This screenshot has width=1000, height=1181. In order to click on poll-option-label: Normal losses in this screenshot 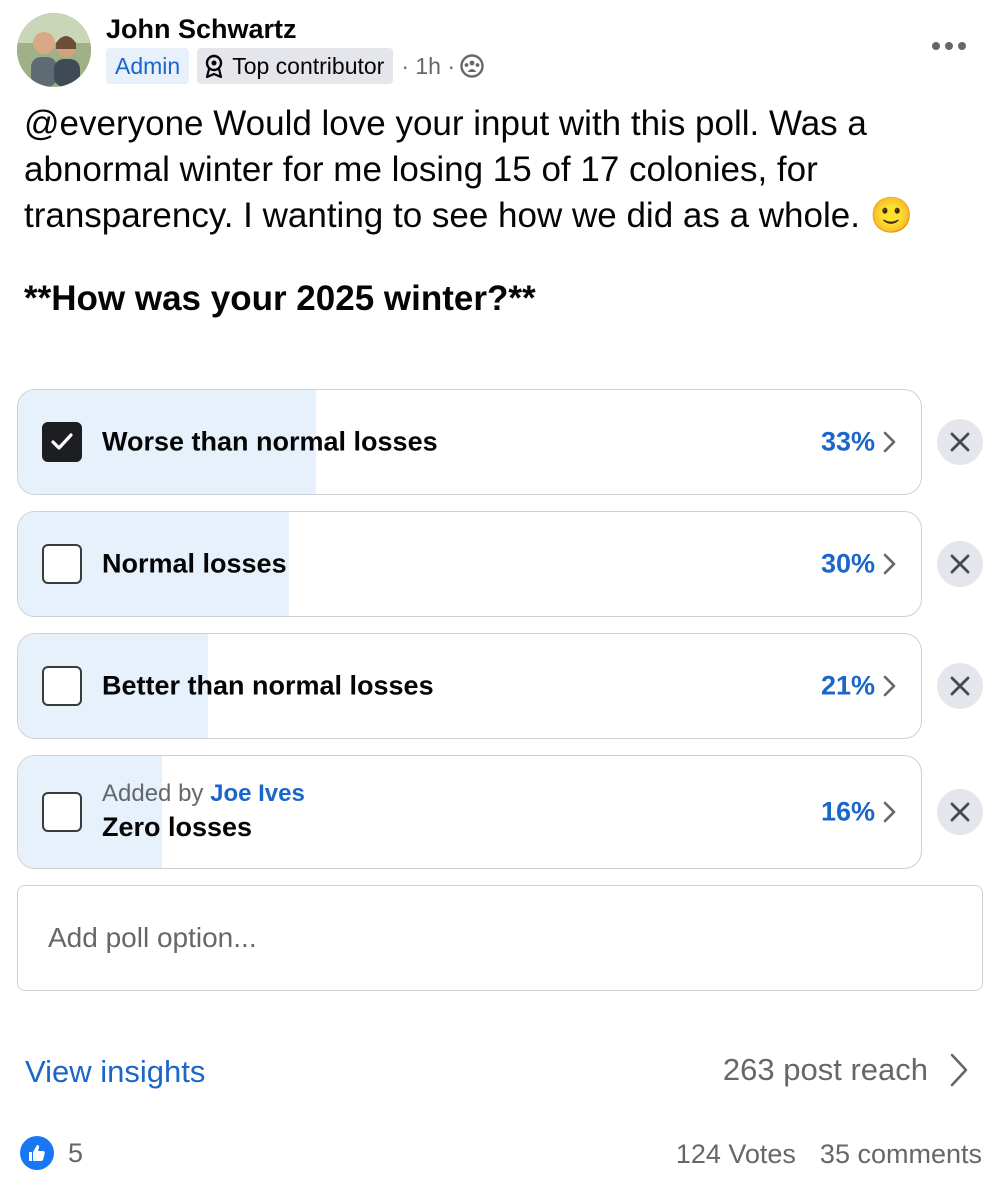, I will do `click(194, 563)`.